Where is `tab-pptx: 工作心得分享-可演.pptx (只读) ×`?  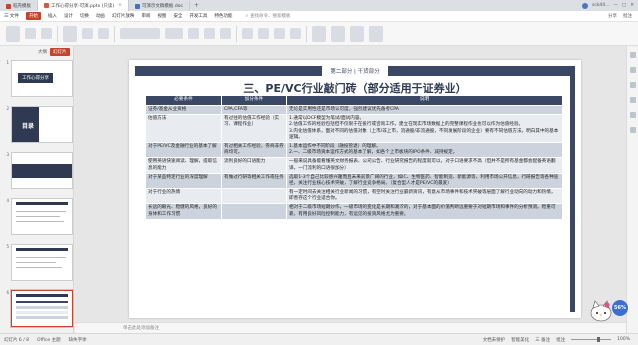
tab-pptx: 工作心得分享-可演.pptx (只读) × is located at coordinates (83, 5).